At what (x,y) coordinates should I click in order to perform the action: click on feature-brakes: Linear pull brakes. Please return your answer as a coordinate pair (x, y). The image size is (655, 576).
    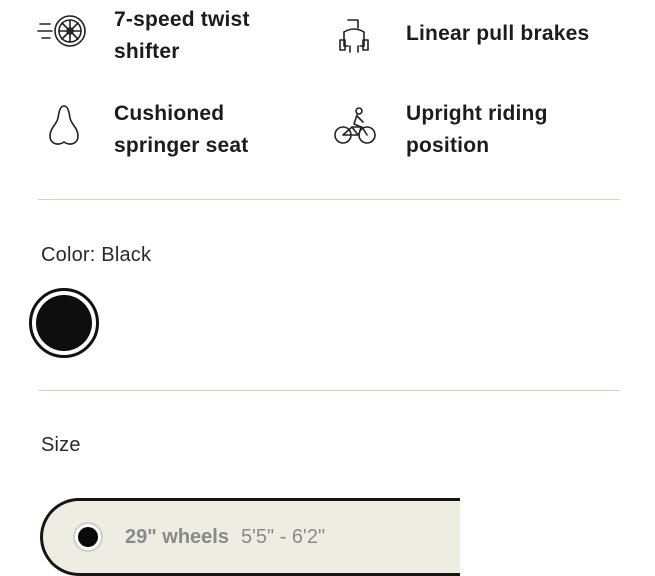
    Looking at the image, I should click on (481, 38).